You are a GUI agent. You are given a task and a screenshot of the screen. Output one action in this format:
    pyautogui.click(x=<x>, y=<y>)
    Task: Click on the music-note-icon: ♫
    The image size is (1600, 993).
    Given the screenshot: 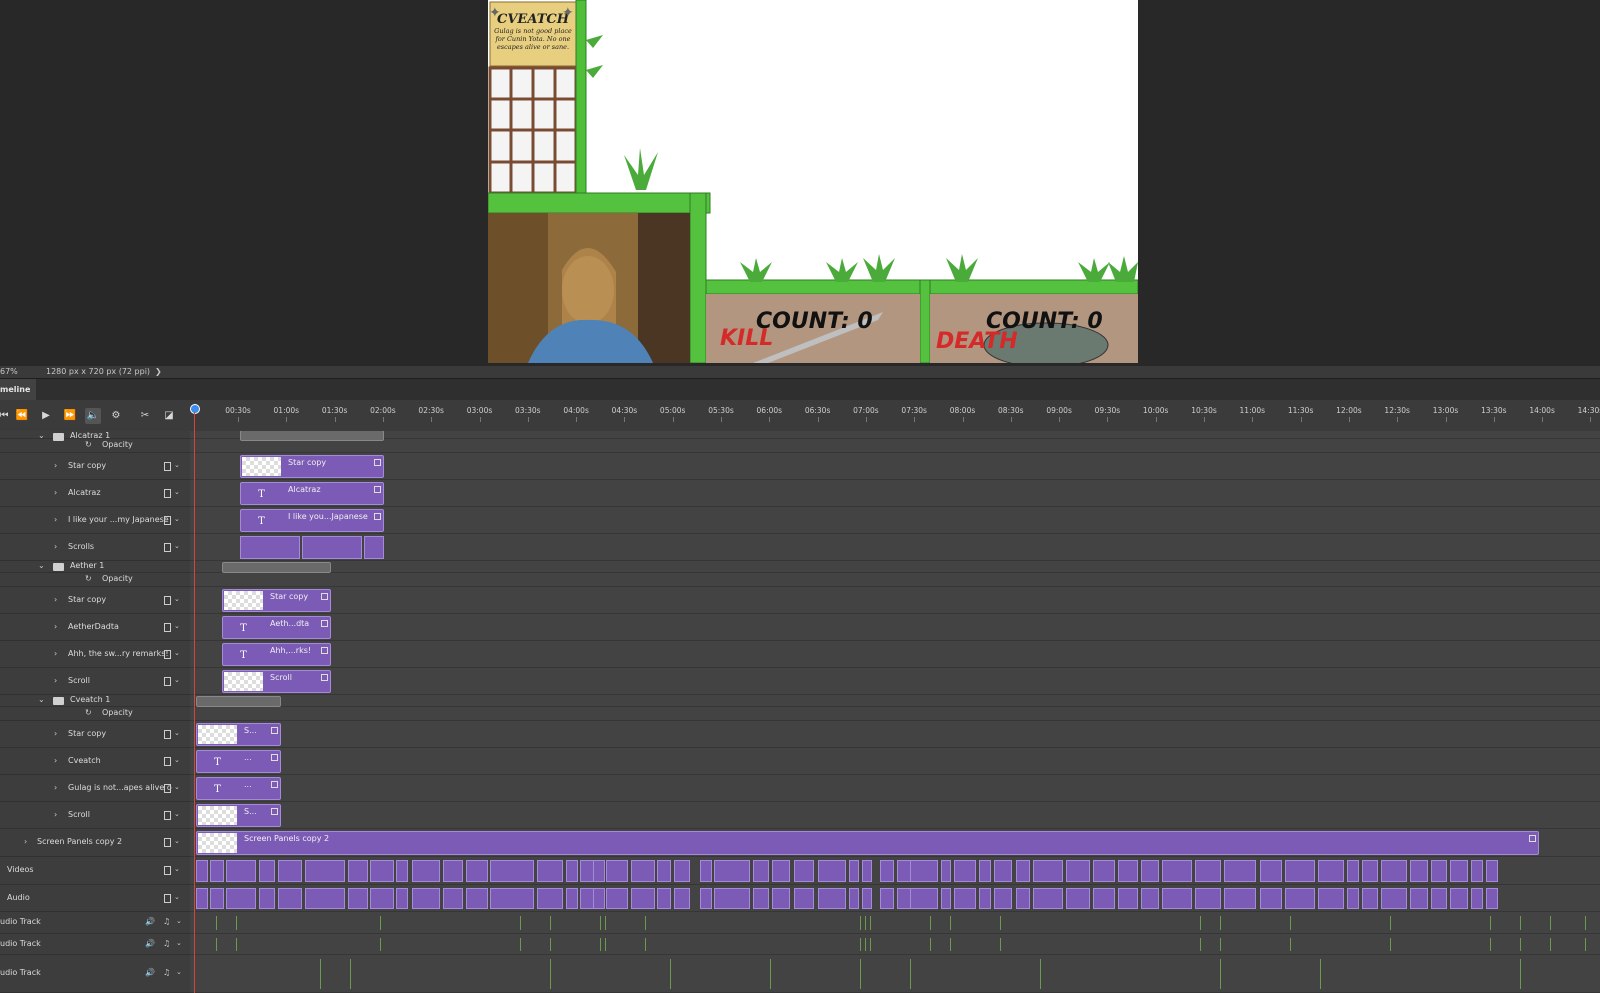 What is the action you would take?
    pyautogui.click(x=166, y=972)
    